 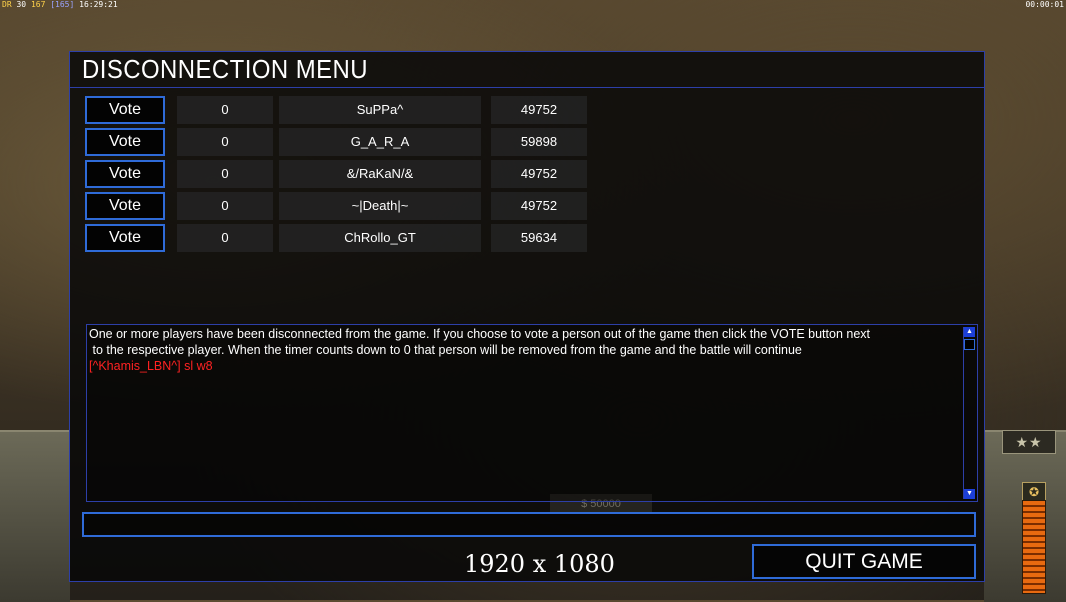 I want to click on player-row: Vote 0 G_A_R_A 59898, so click(x=340, y=142).